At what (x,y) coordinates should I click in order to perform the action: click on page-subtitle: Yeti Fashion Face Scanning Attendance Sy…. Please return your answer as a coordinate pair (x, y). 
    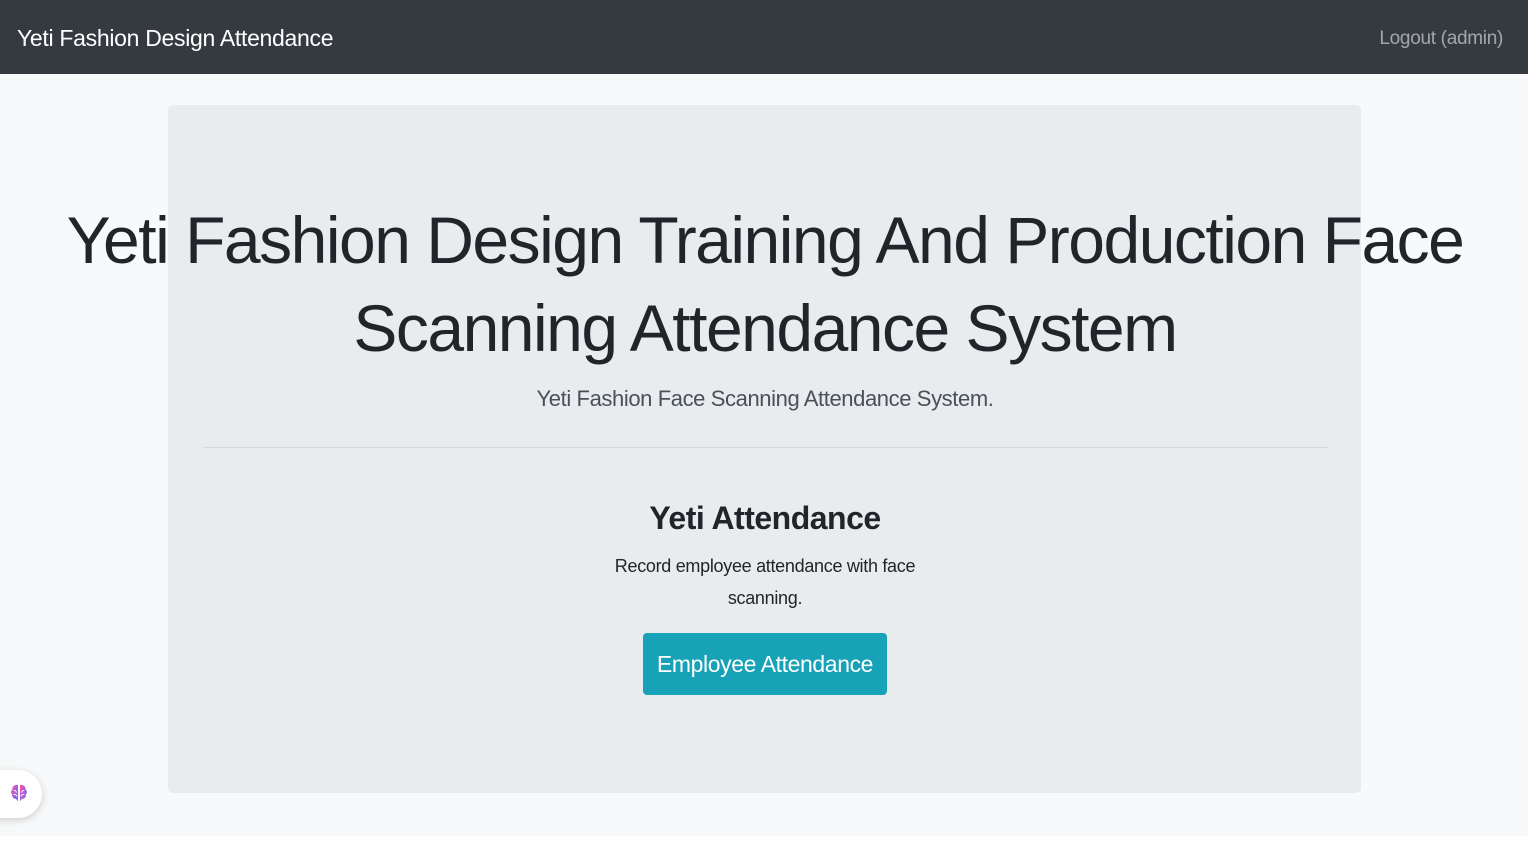
    Looking at the image, I should click on (765, 398).